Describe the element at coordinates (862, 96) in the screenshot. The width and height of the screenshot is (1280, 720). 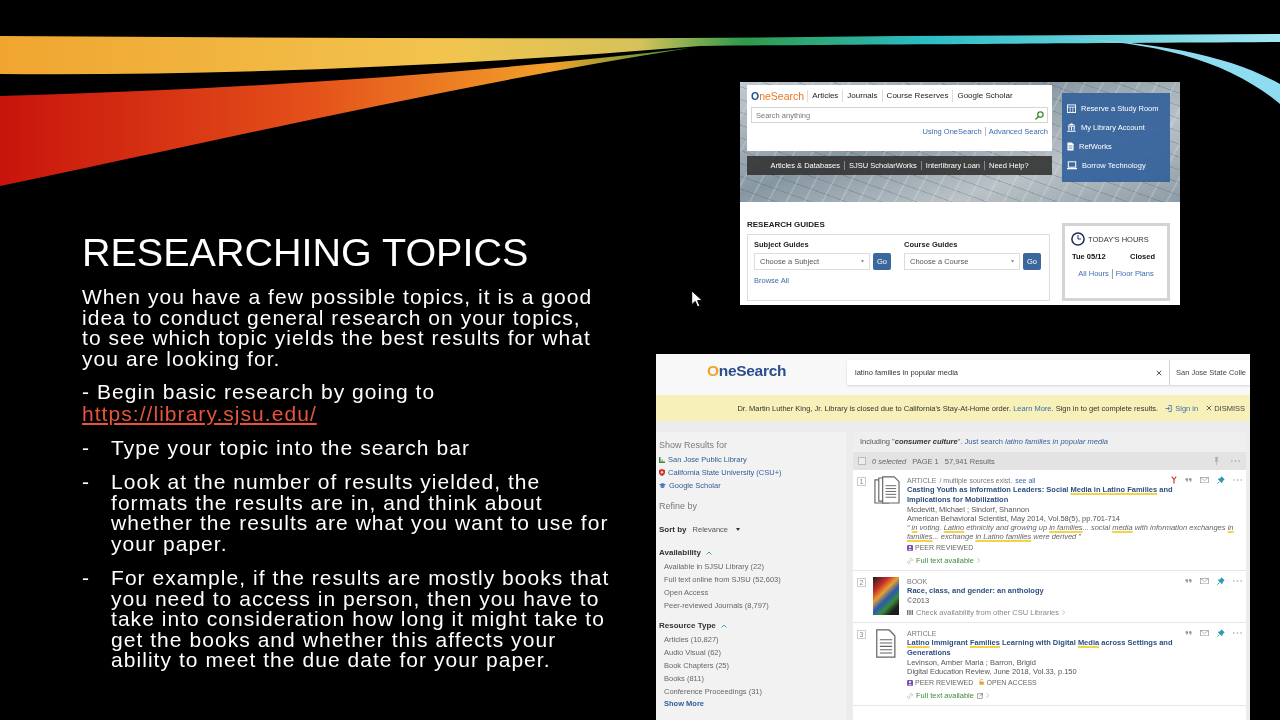
I see `nav-tab: Journals` at that location.